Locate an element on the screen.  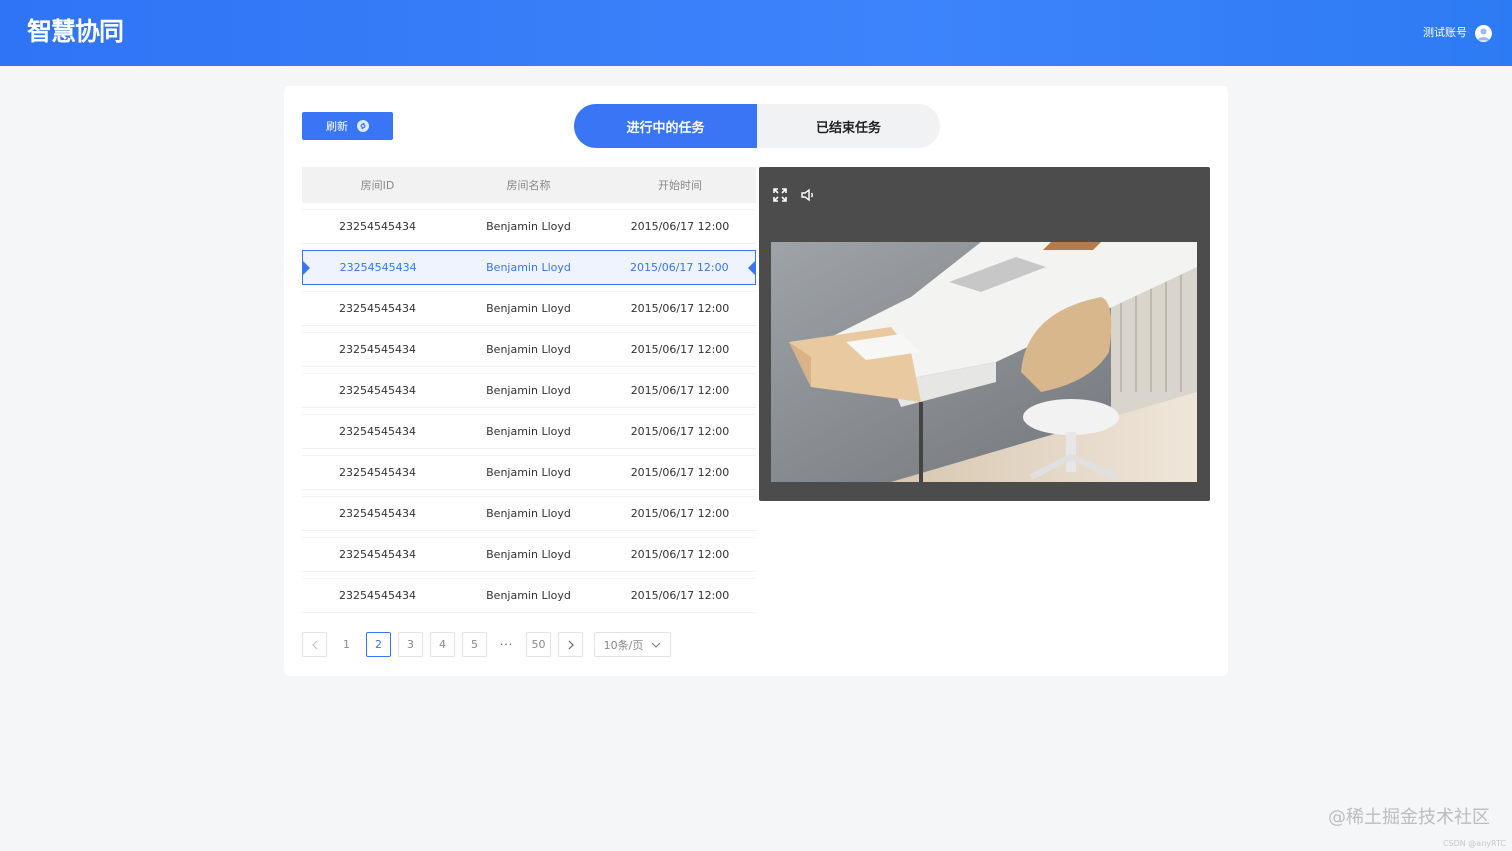
refresh-button: 刷新 is located at coordinates (347, 126).